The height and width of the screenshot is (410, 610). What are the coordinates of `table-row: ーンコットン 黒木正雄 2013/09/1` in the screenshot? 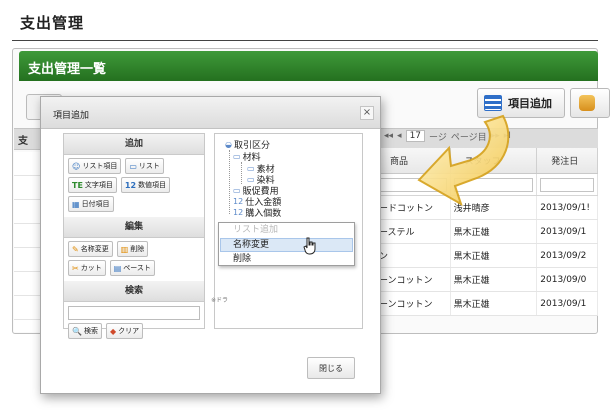 It's located at (487, 304).